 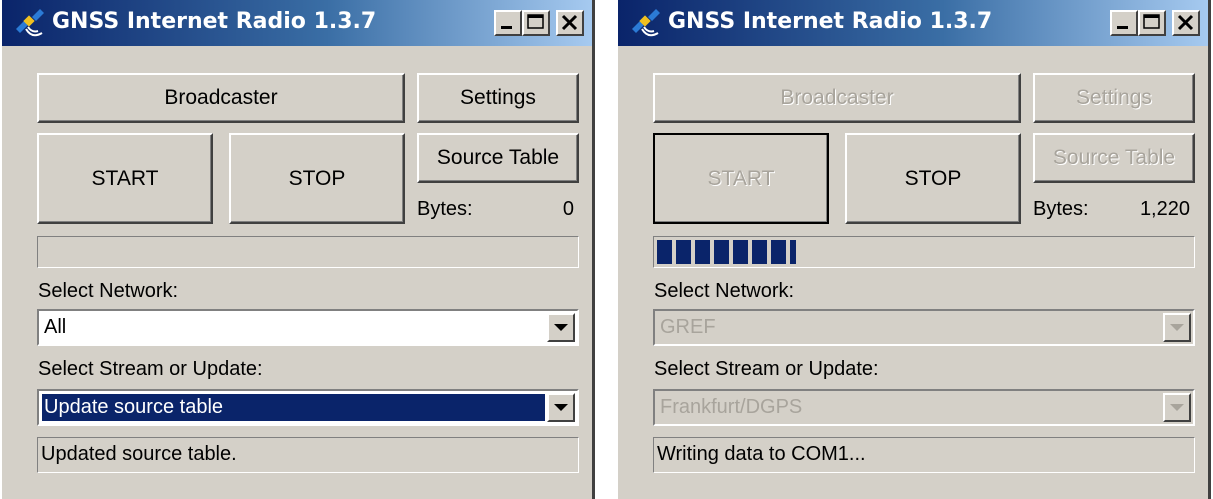 I want to click on stream-select: Update source table, so click(x=308, y=407).